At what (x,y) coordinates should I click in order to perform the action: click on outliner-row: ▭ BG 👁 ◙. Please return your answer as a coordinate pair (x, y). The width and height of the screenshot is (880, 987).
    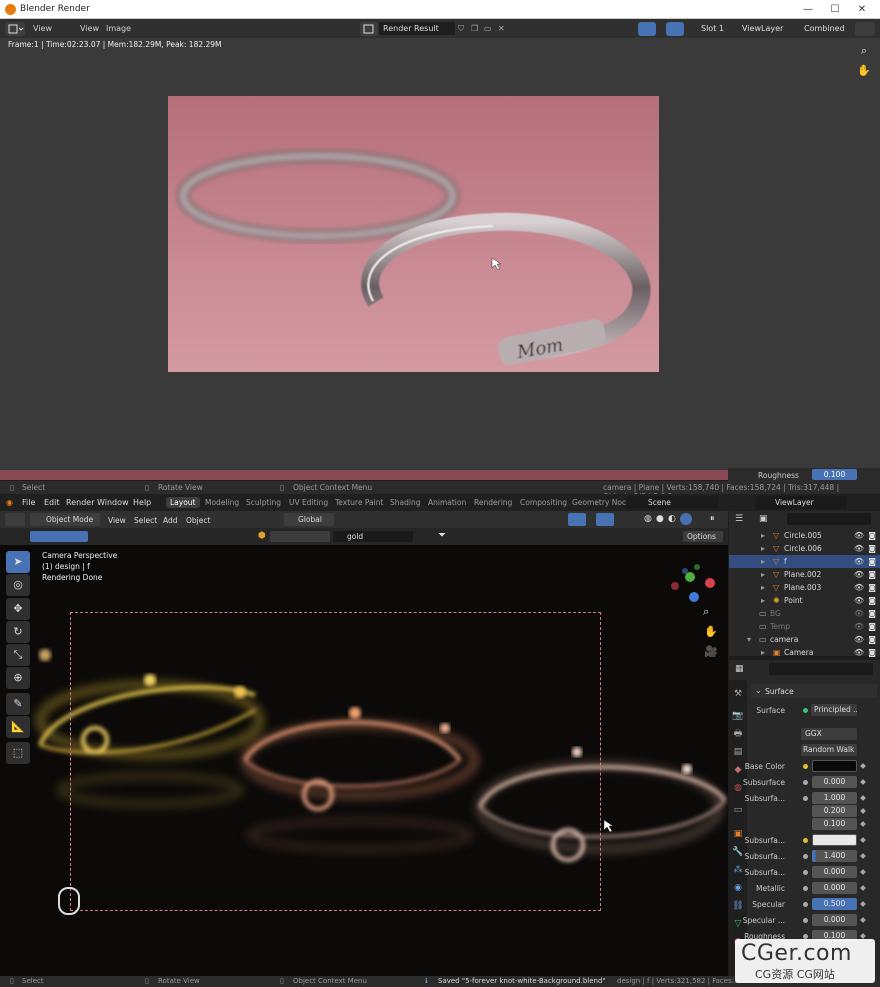
    Looking at the image, I should click on (804, 613).